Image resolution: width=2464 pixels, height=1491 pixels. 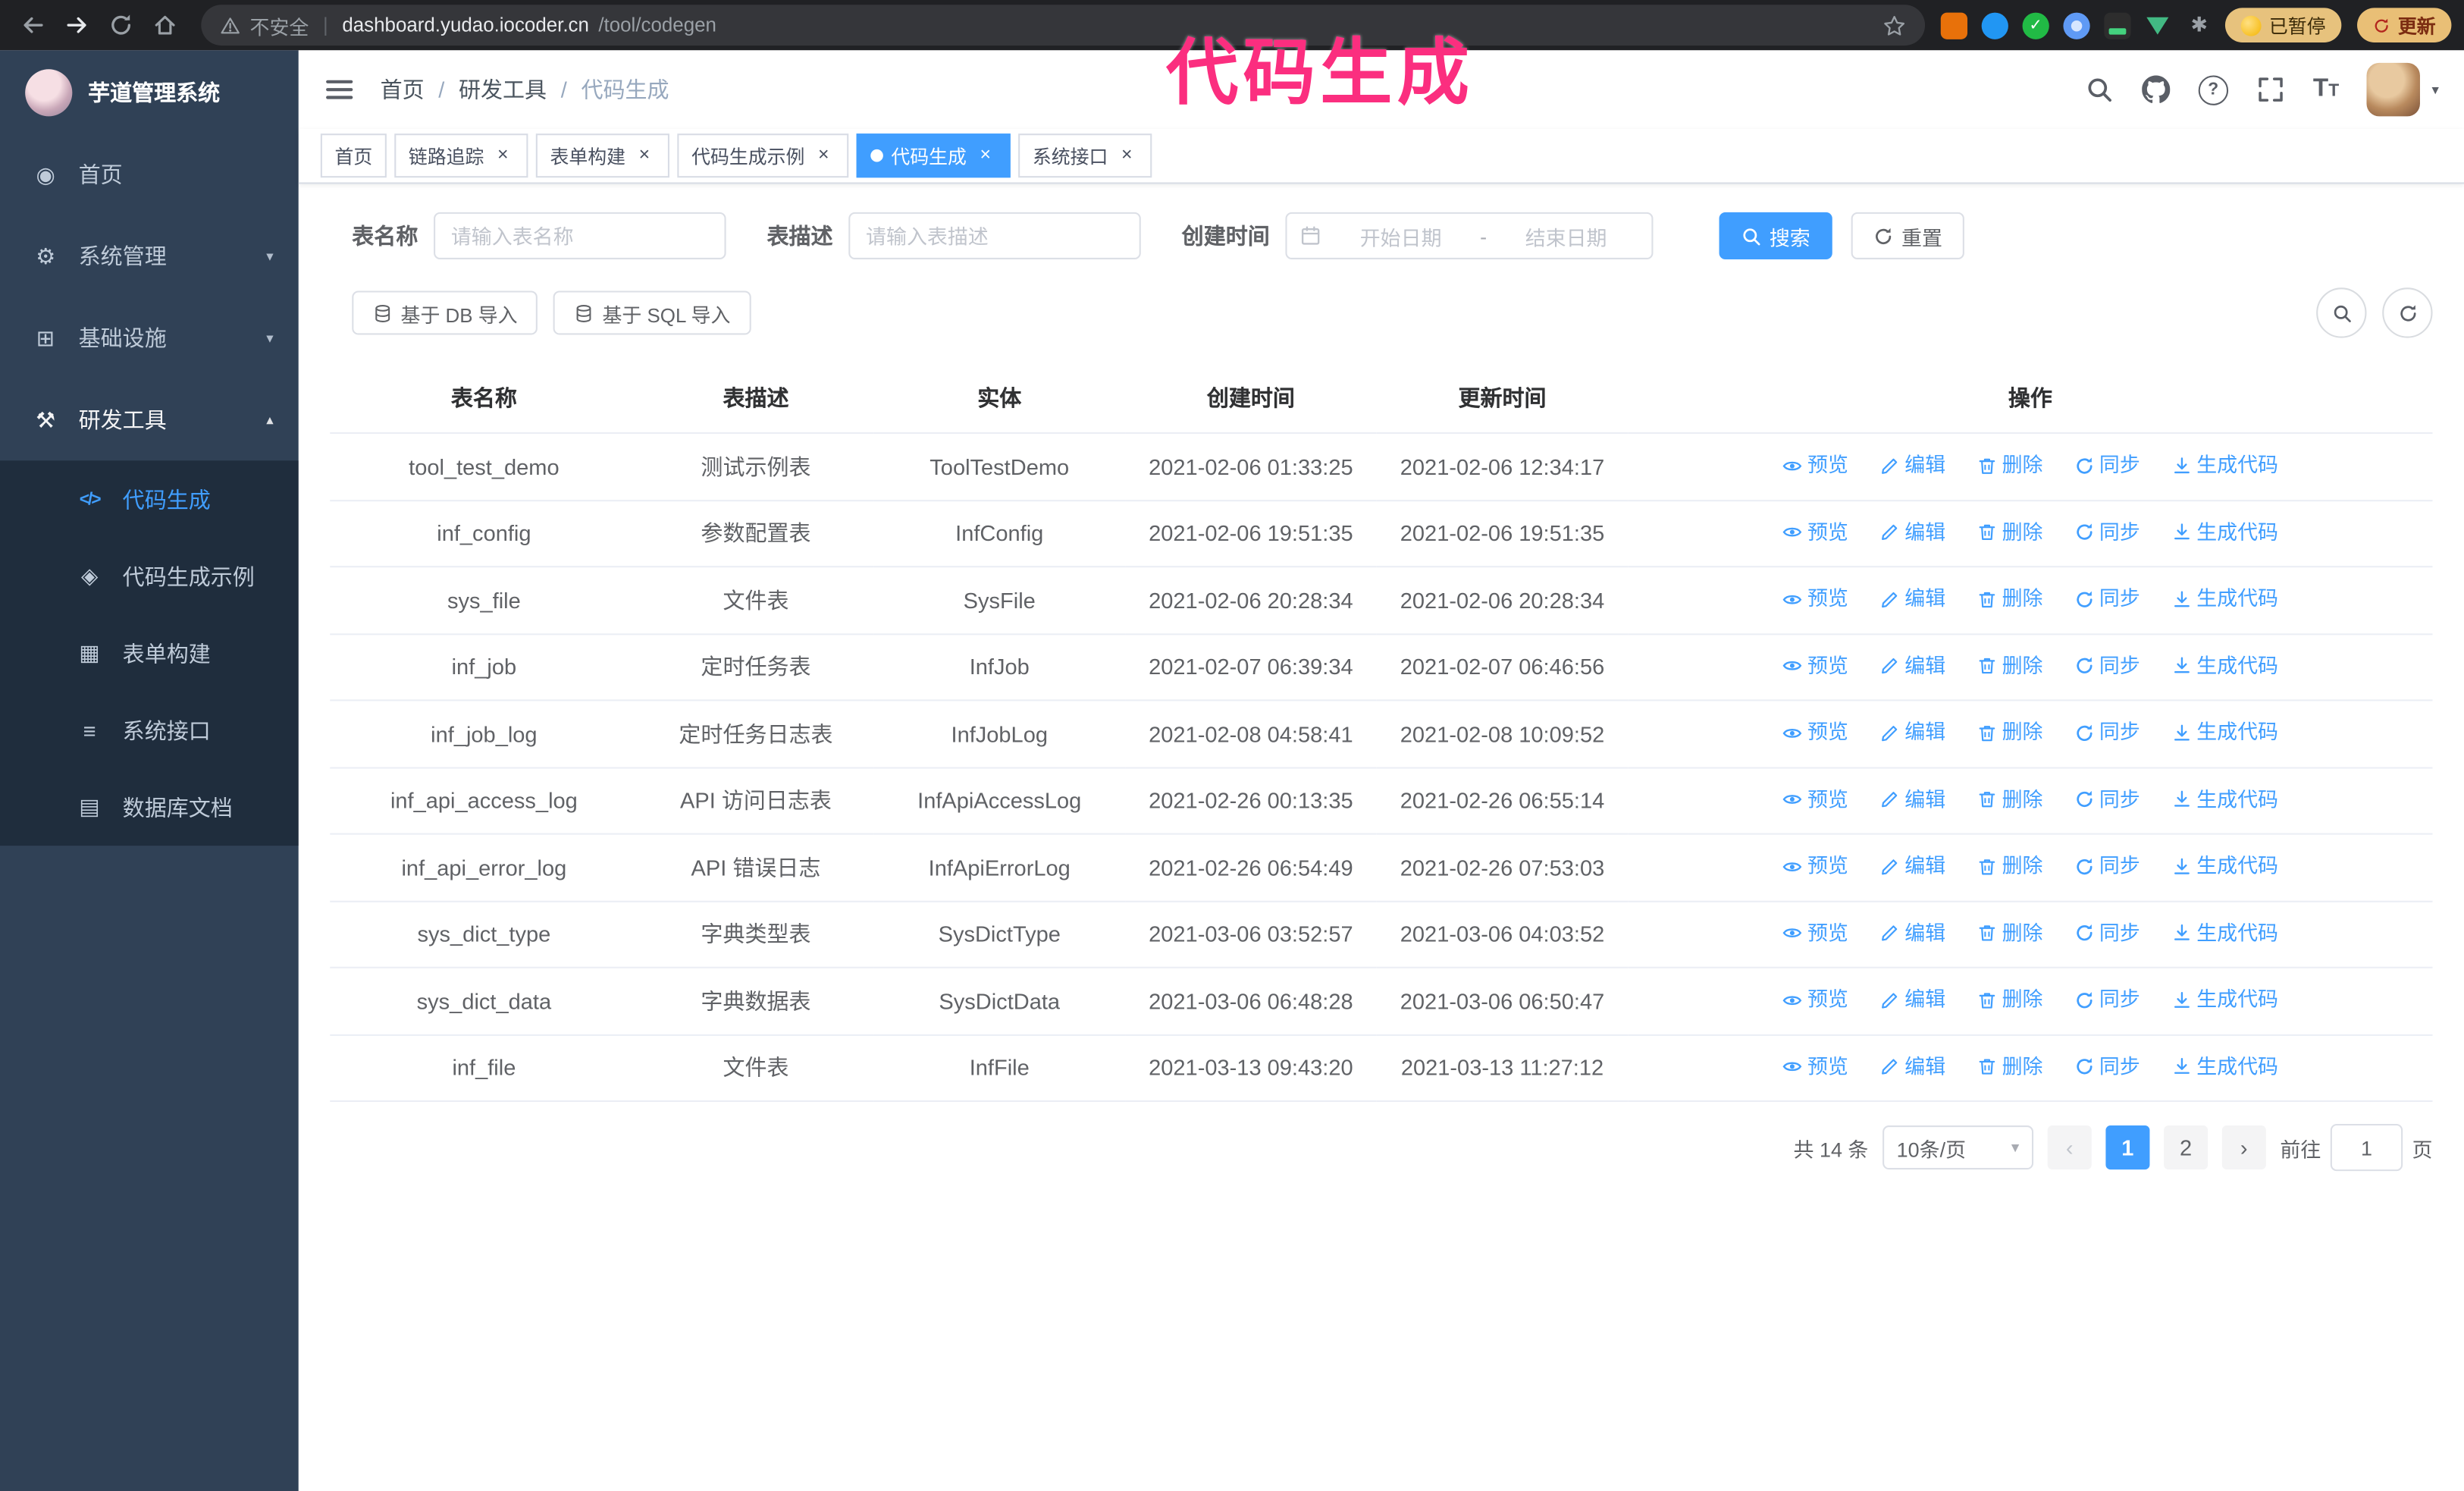 I want to click on extension-icon-orange, so click(x=1953, y=25).